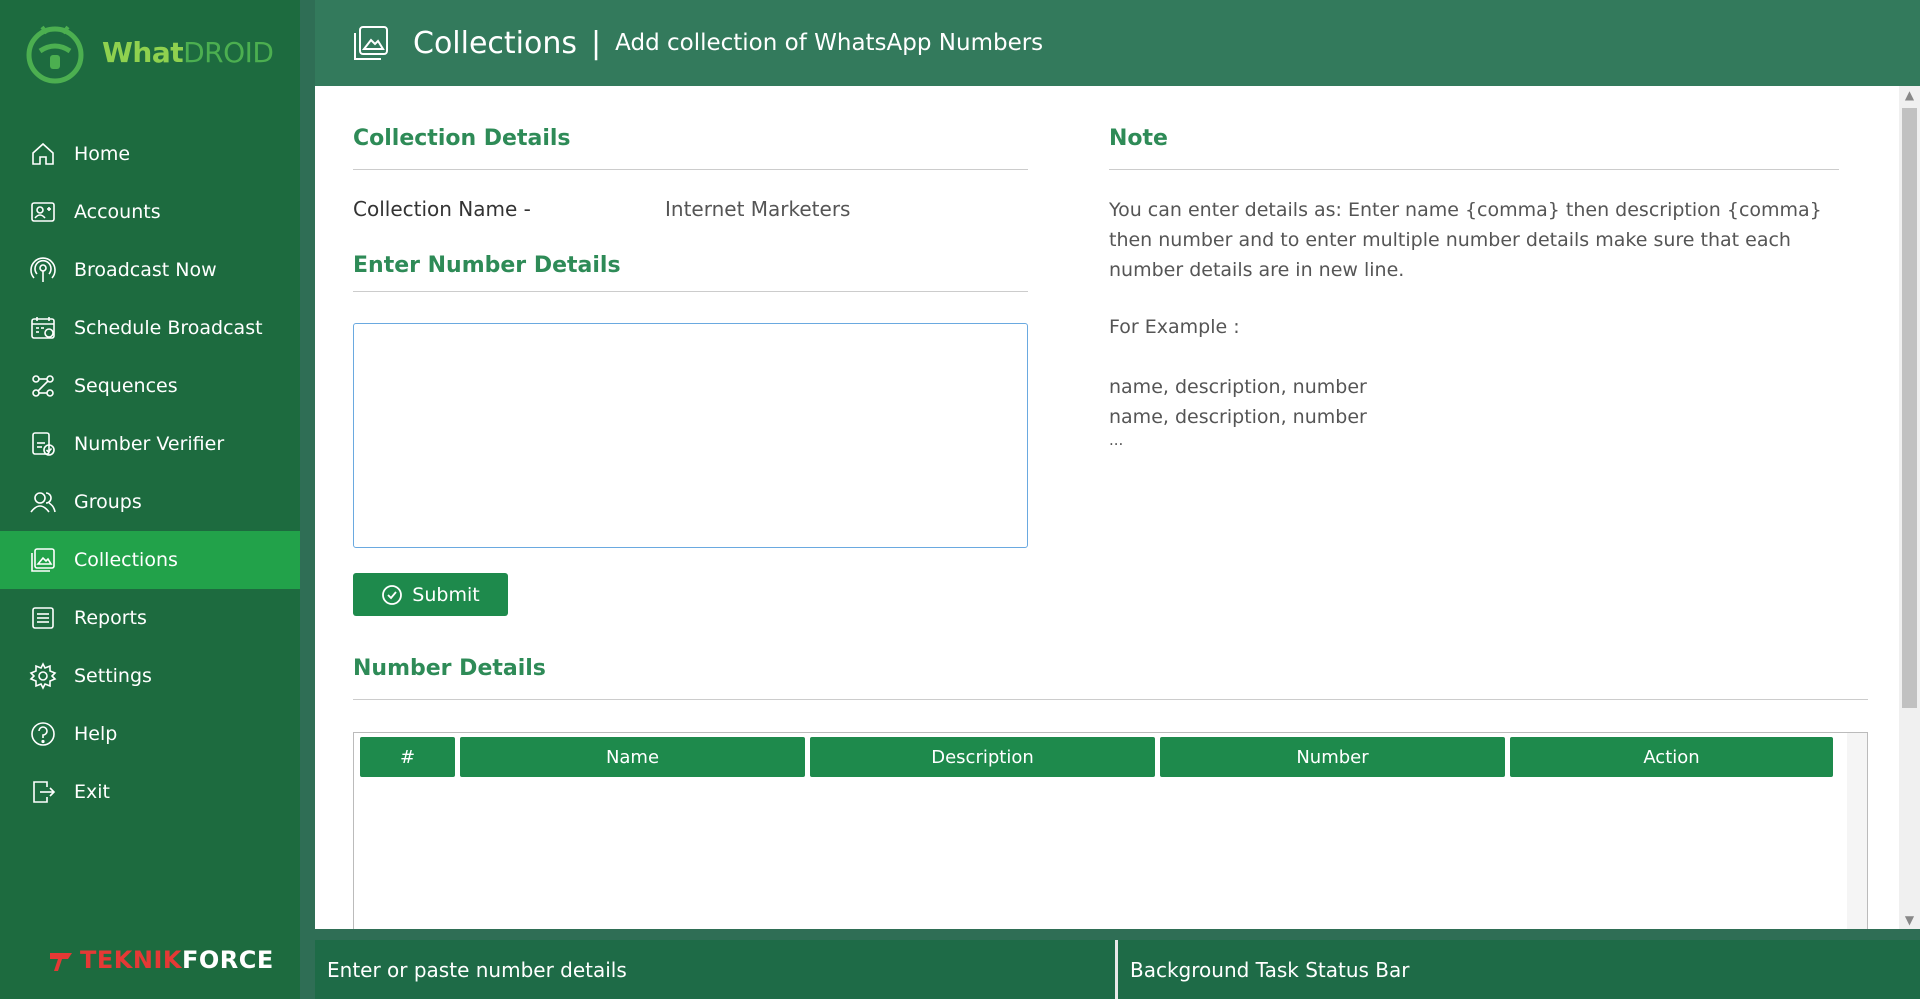 The image size is (1920, 999). Describe the element at coordinates (446, 594) in the screenshot. I see `submit-button-label: Submit` at that location.